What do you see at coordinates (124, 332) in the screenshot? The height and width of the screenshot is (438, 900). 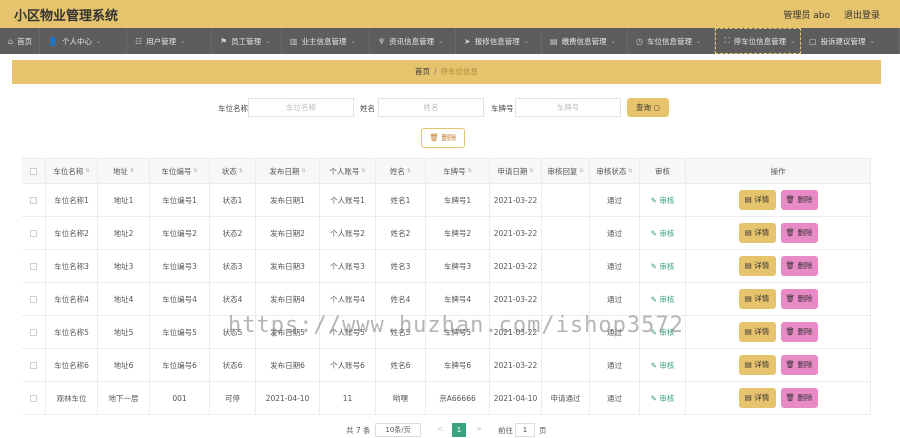 I see `table-cell: 地址5` at bounding box center [124, 332].